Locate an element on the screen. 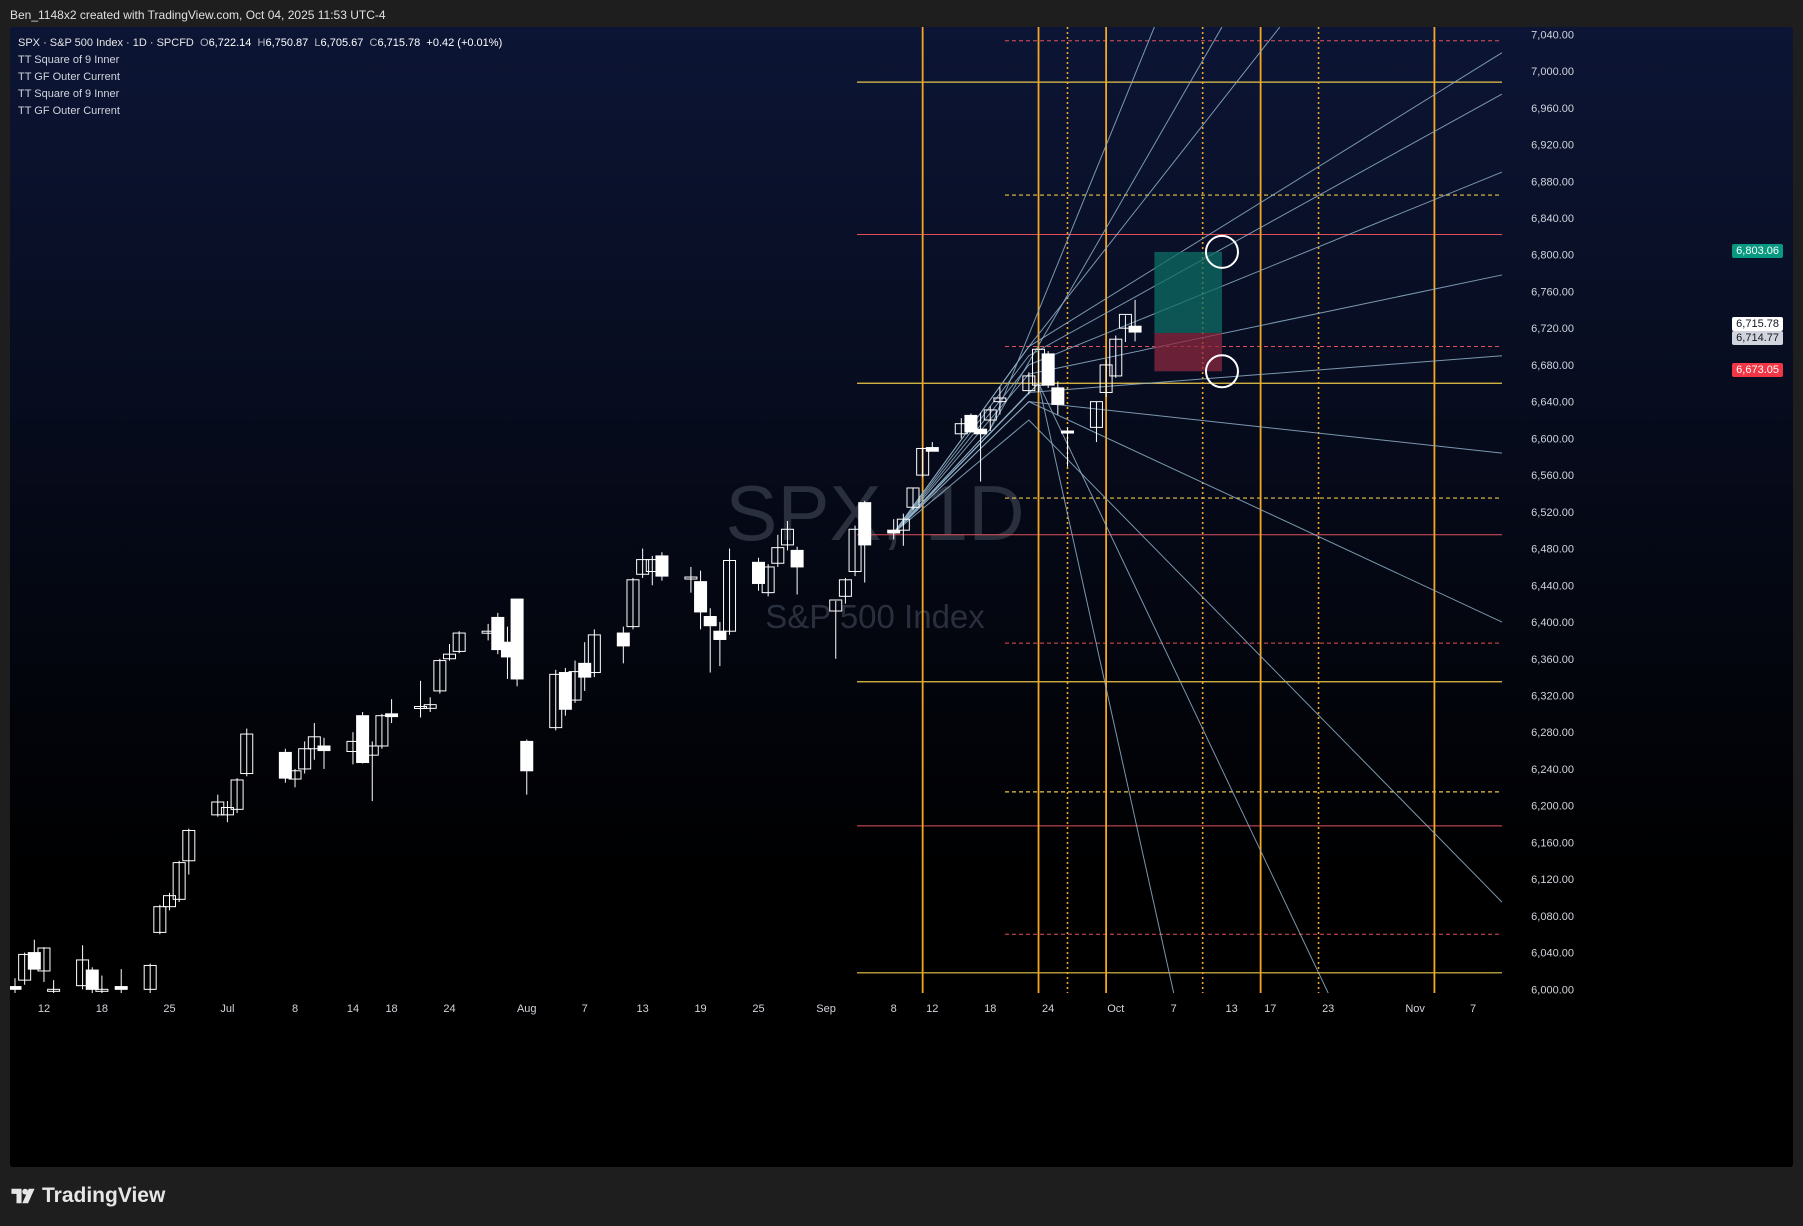 Image resolution: width=1803 pixels, height=1226 pixels. price-tick-label: 6,240.00 is located at coordinates (1552, 770).